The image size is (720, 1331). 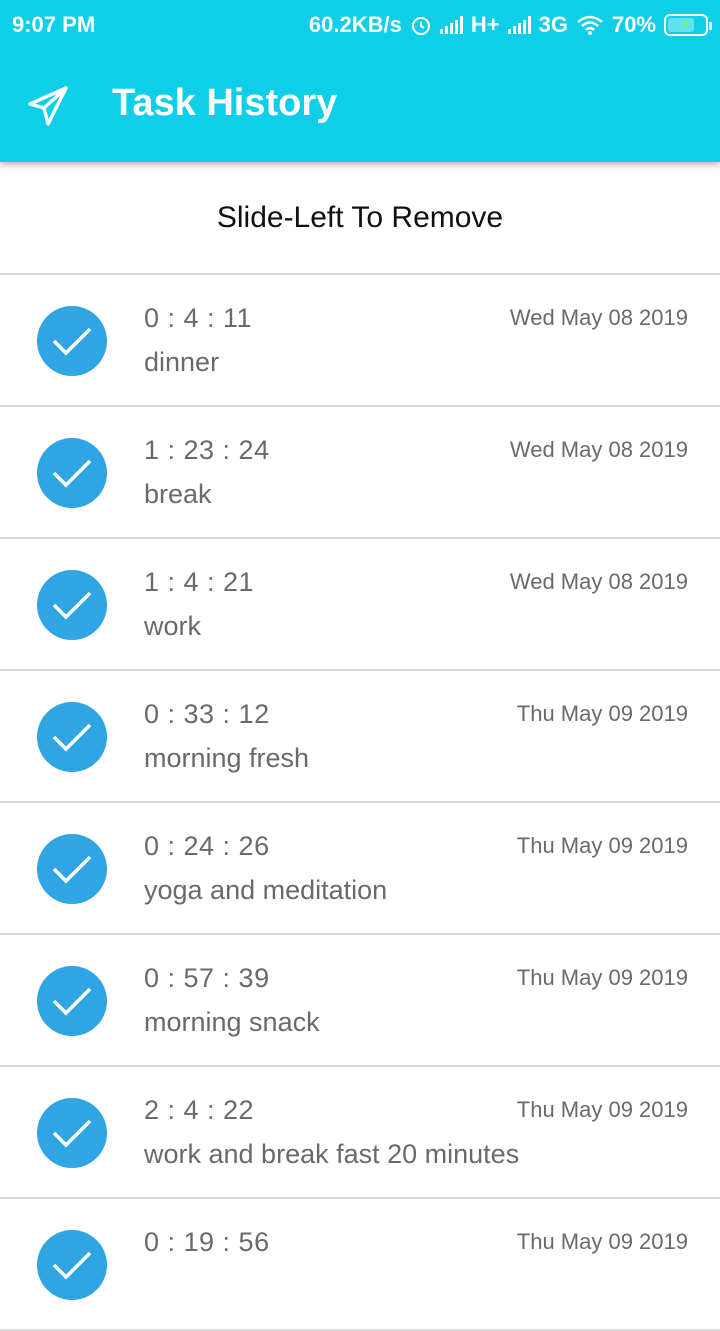 I want to click on task-name: dinner, so click(x=182, y=362).